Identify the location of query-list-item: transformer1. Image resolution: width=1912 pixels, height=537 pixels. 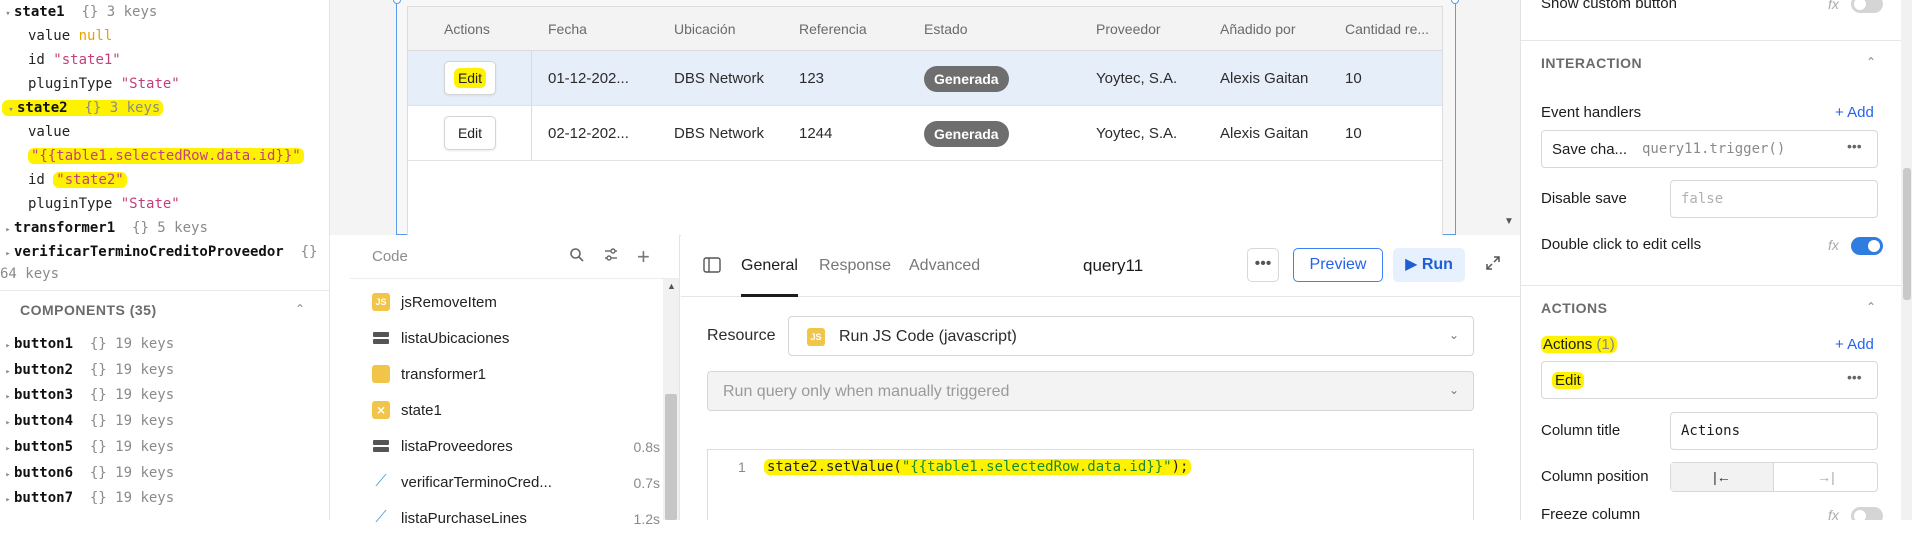
(505, 375).